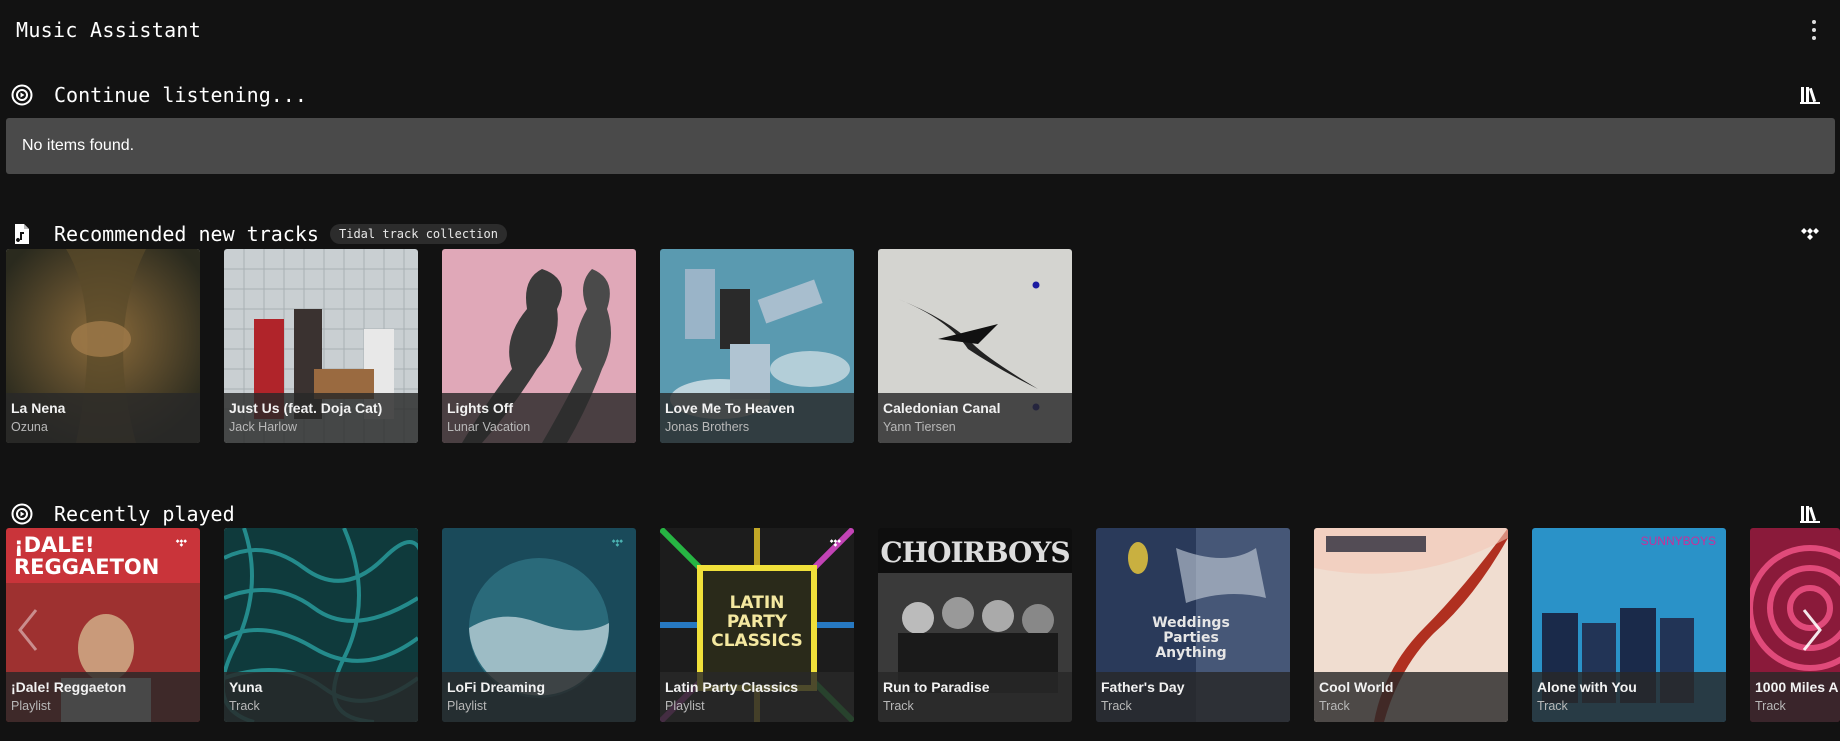  I want to click on art-text: SUNNYBOYS, so click(1678, 541).